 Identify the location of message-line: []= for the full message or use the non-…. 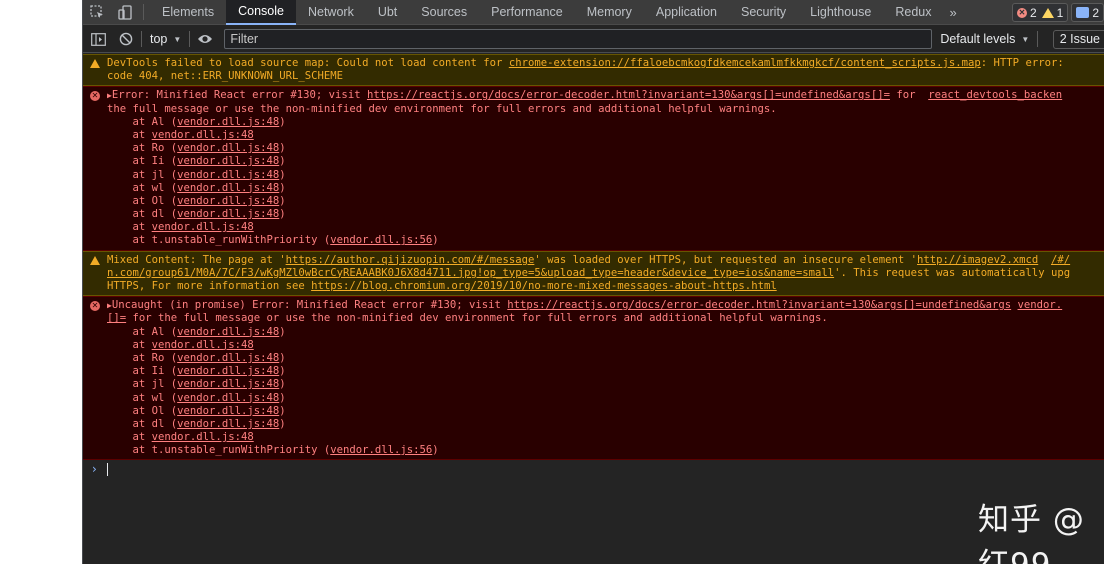
(605, 318).